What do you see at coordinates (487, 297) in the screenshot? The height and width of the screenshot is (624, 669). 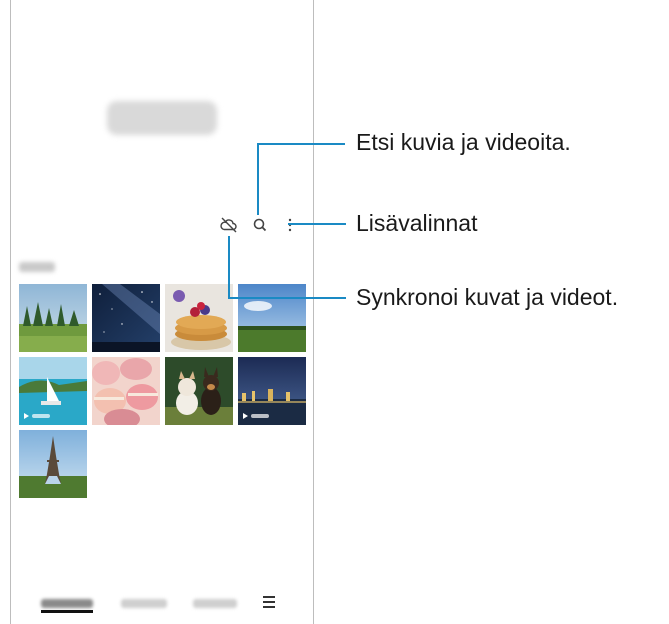 I see `callout-sync-label: Synkronoi kuvat ja videot.` at bounding box center [487, 297].